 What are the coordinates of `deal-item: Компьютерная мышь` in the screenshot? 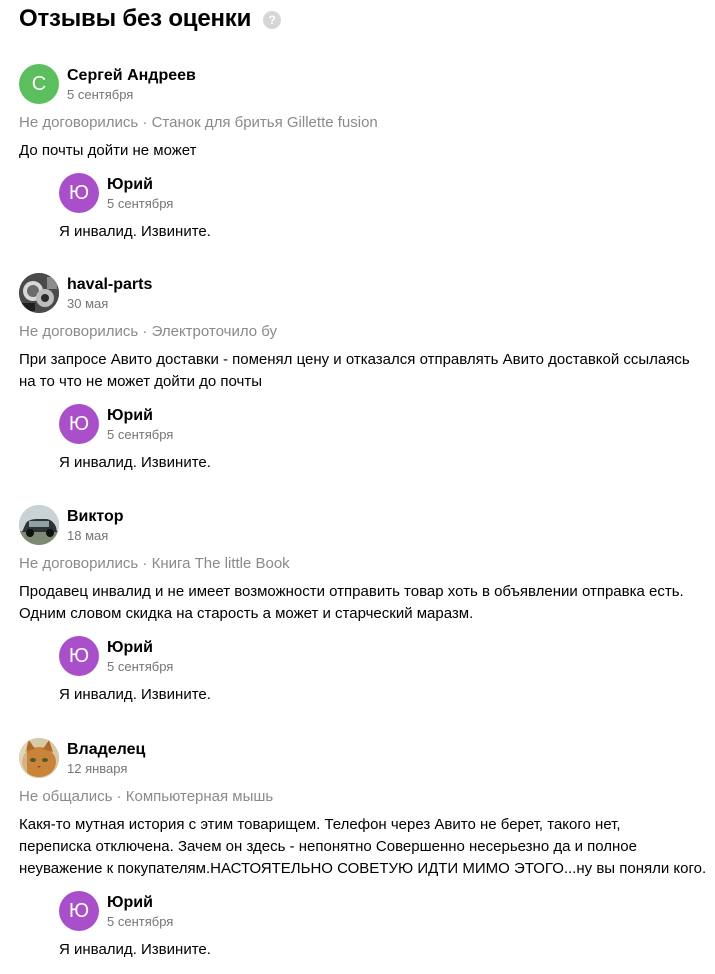 It's located at (199, 796).